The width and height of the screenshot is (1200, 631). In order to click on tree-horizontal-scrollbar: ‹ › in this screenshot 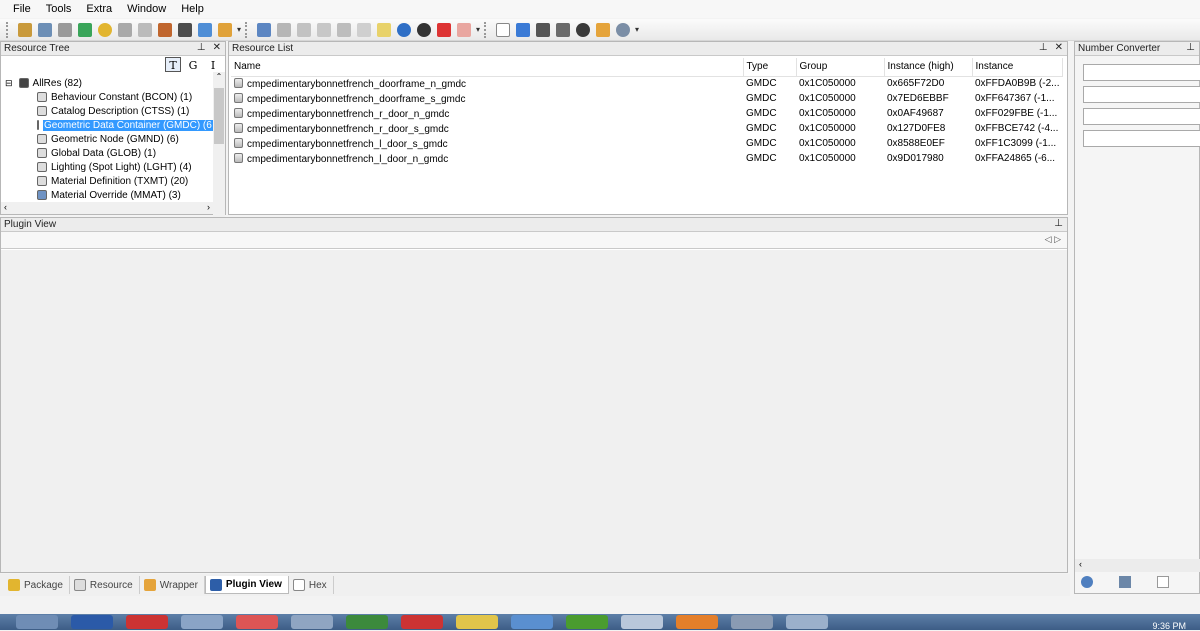, I will do `click(107, 208)`.